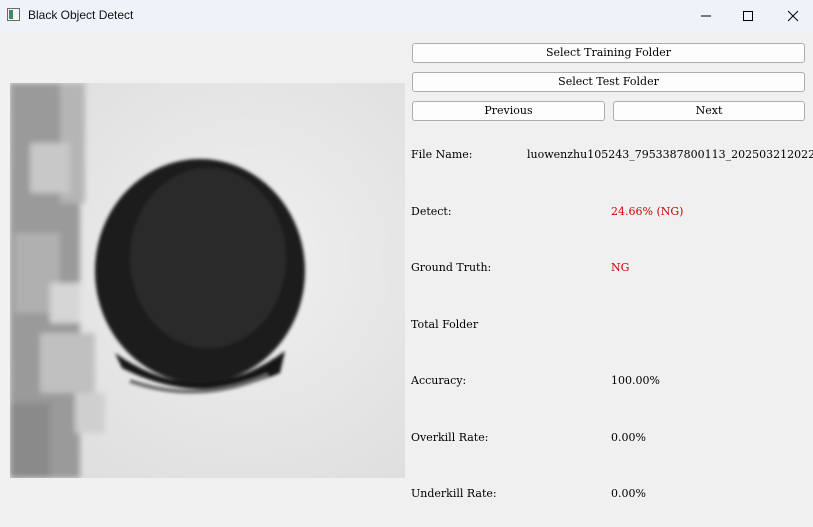 Image resolution: width=813 pixels, height=527 pixels. I want to click on app-icon, so click(13, 14).